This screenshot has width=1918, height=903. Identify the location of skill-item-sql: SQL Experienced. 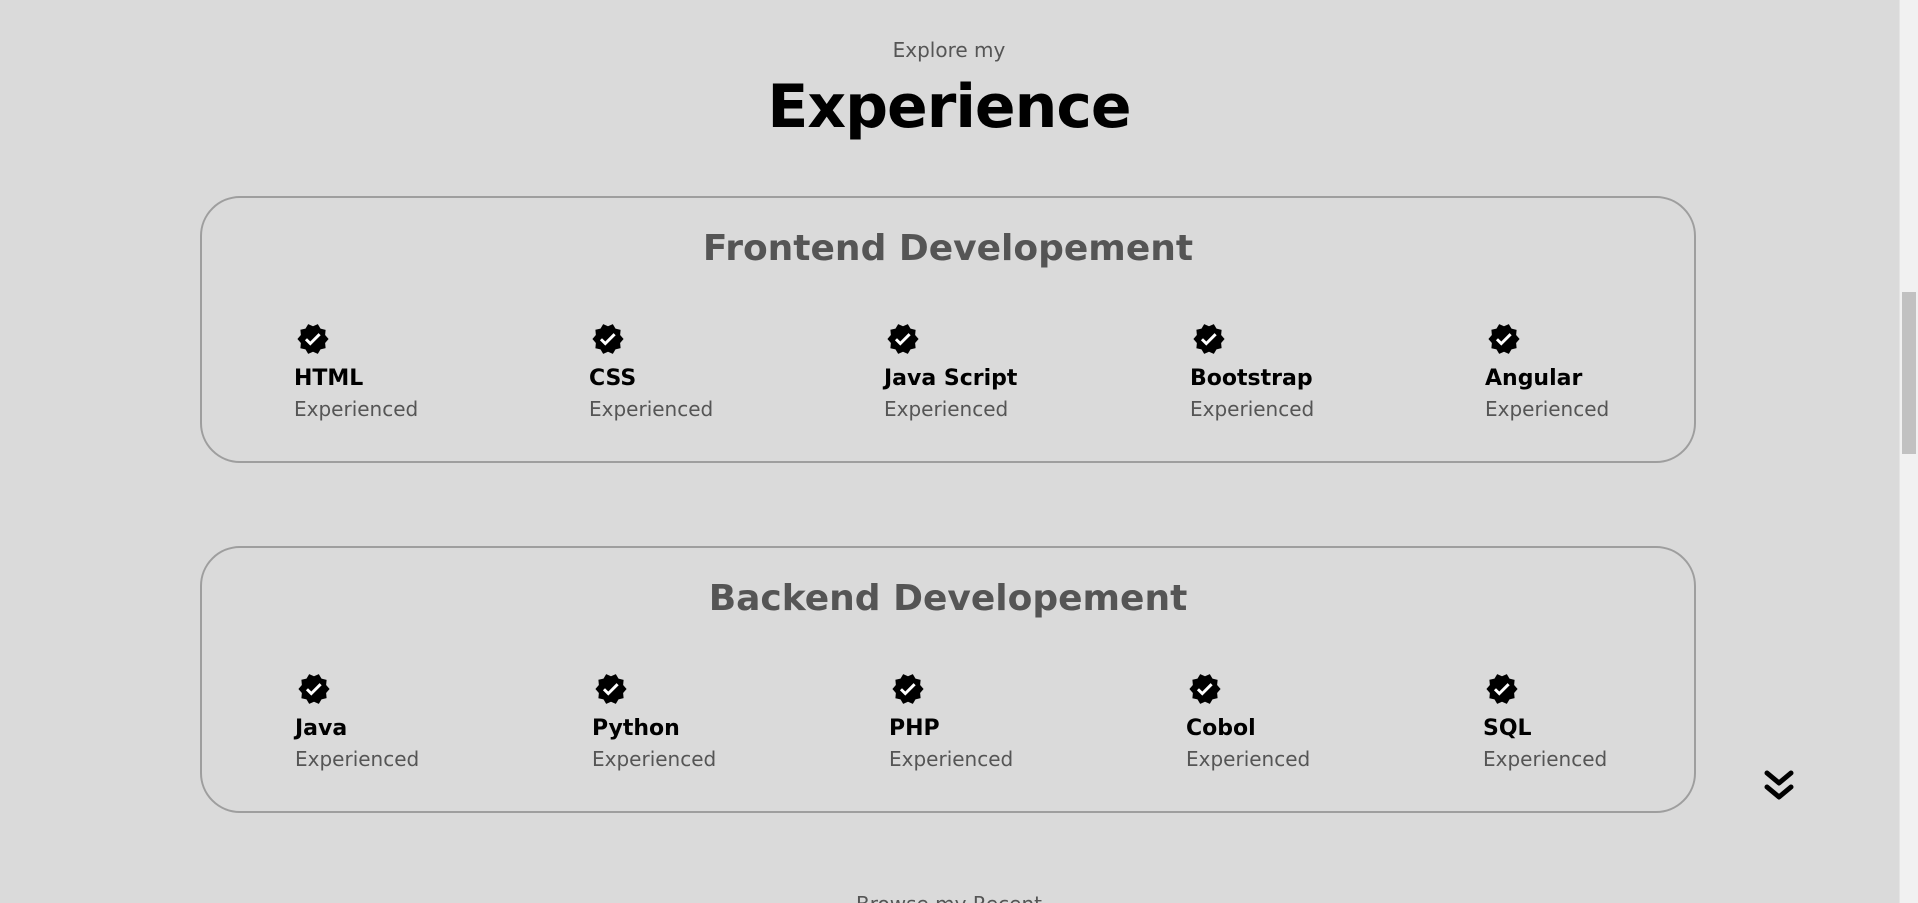
(1545, 721).